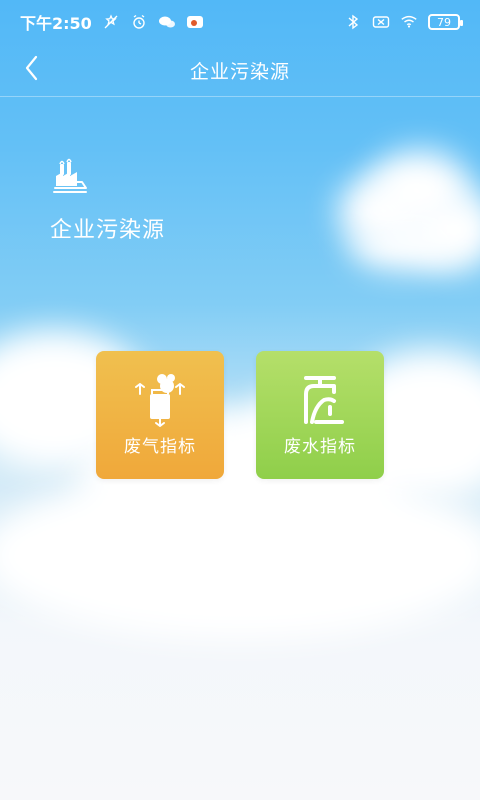 The width and height of the screenshot is (480, 800). Describe the element at coordinates (381, 22) in the screenshot. I see `no-sim-icon` at that location.